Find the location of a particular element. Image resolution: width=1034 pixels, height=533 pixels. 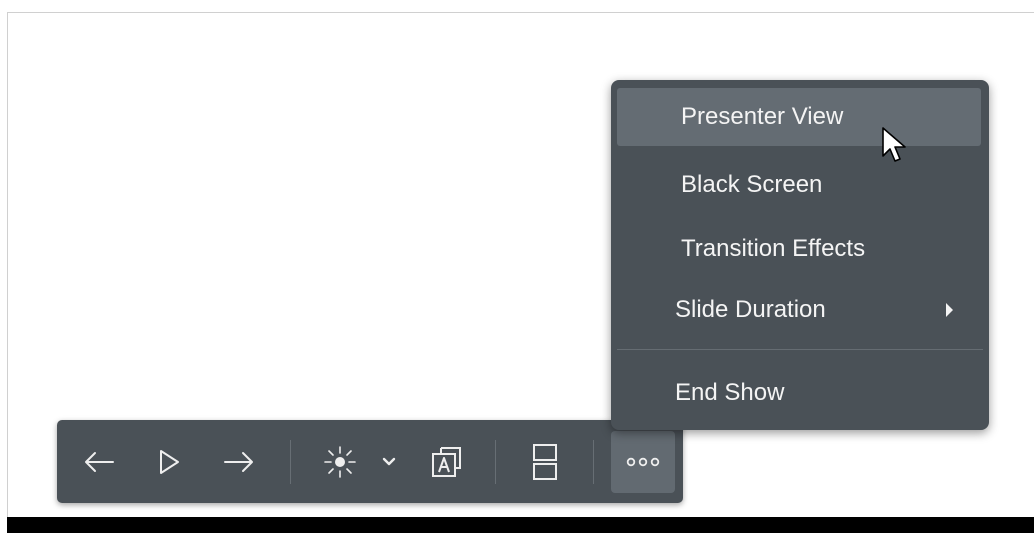

menu-item-presenter-view: Presenter View is located at coordinates (799, 117).